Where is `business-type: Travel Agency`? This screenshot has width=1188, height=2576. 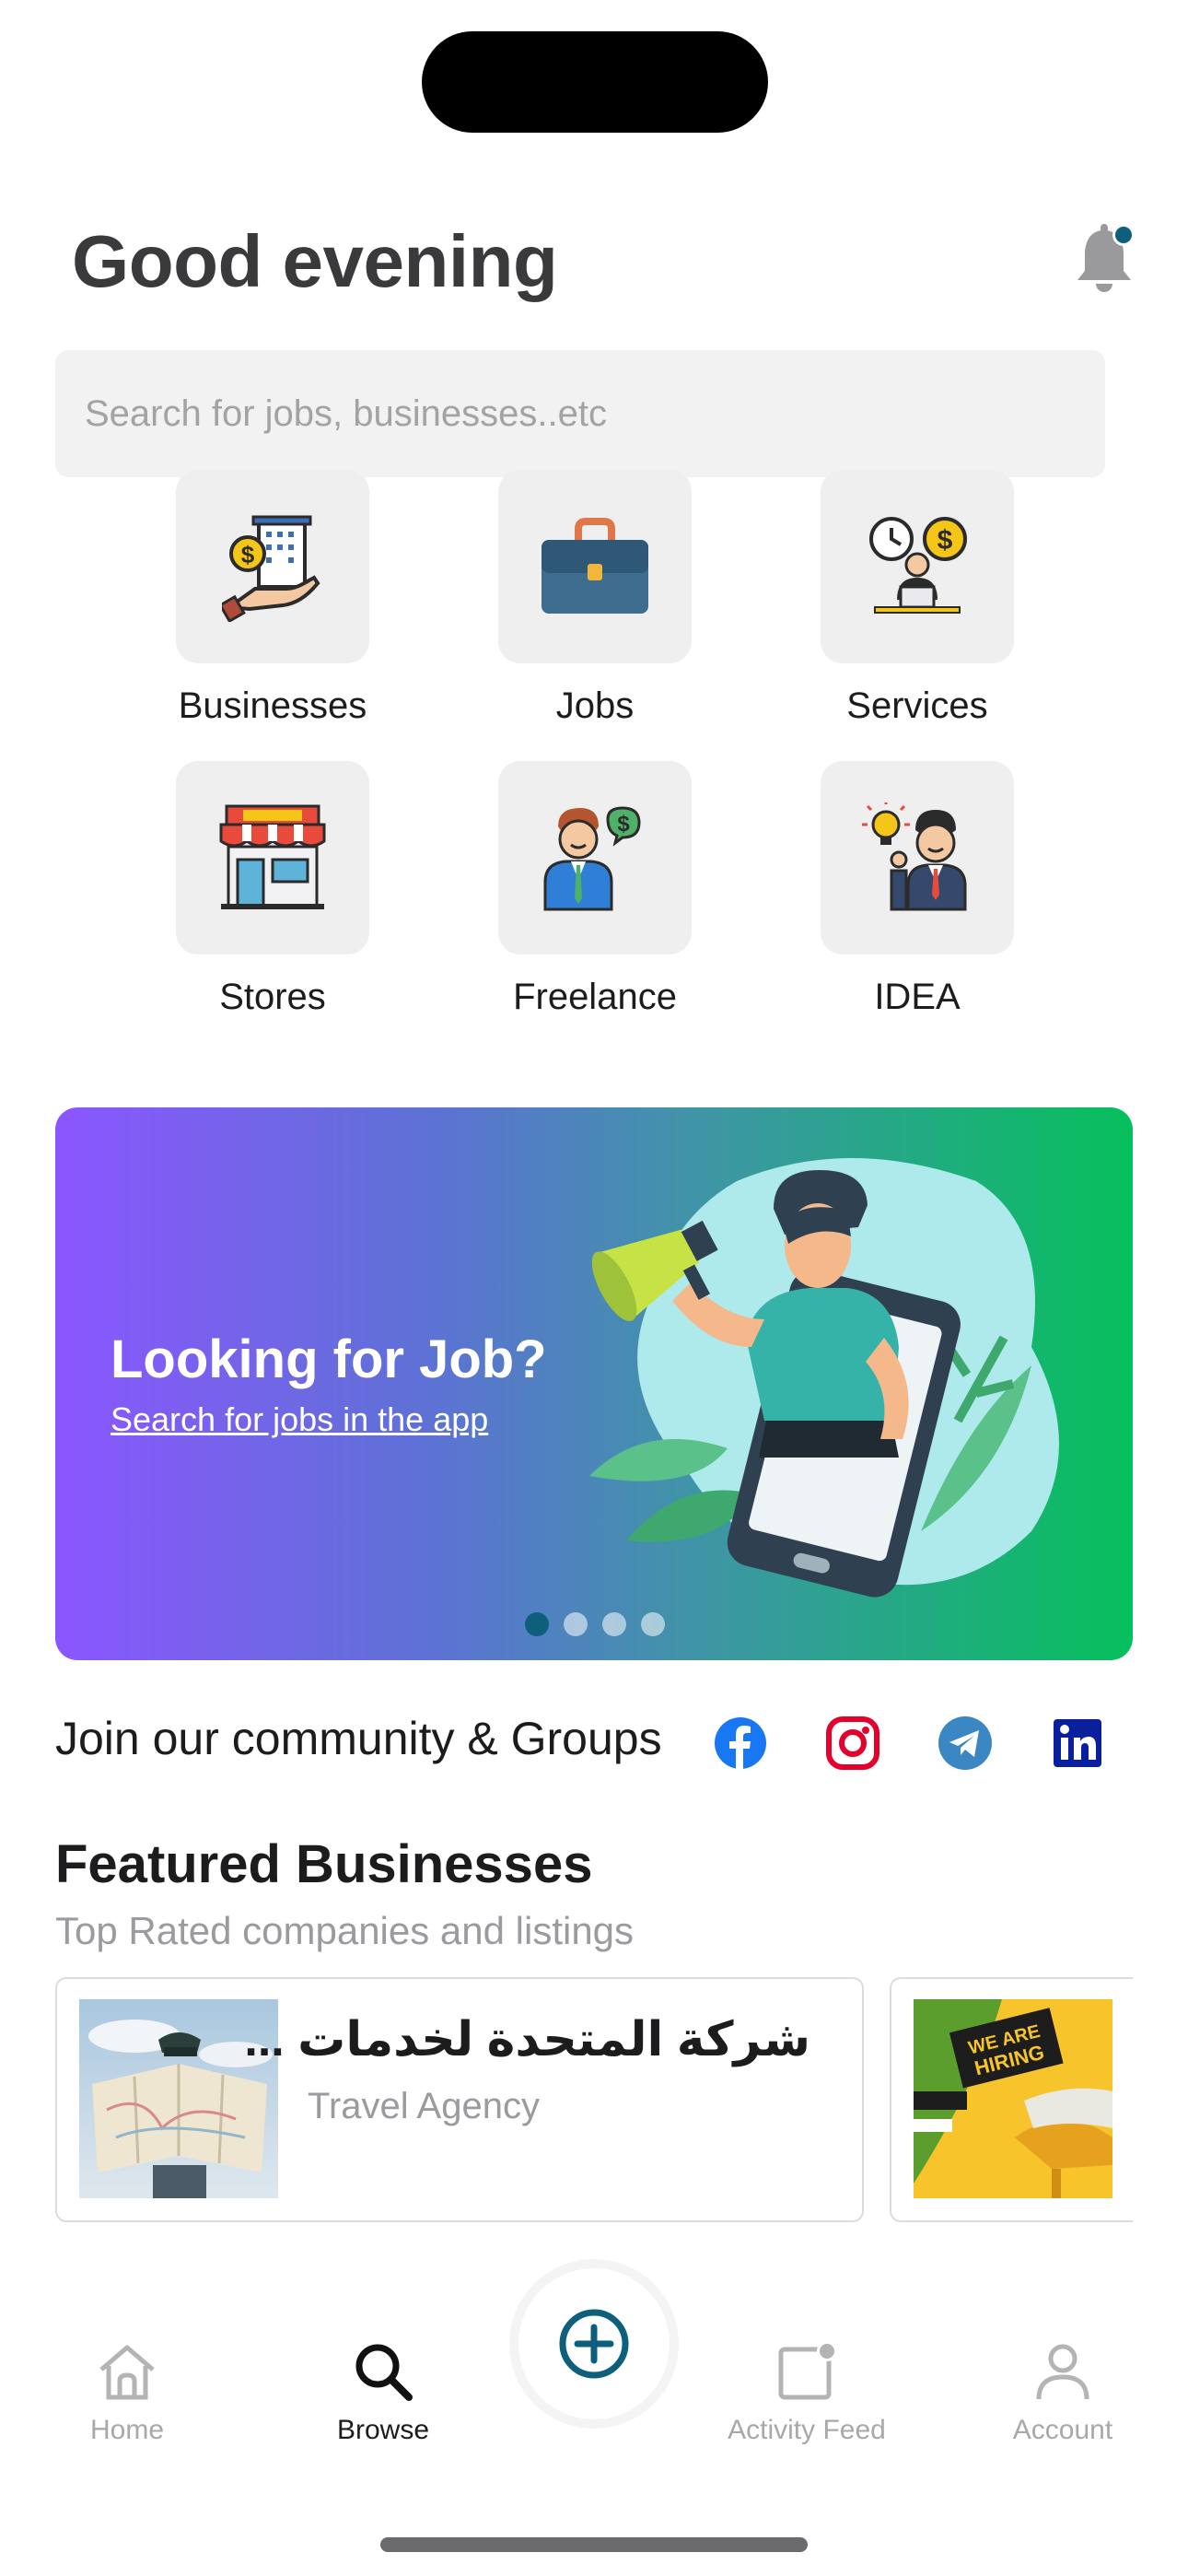
business-type: Travel Agency is located at coordinates (424, 2106).